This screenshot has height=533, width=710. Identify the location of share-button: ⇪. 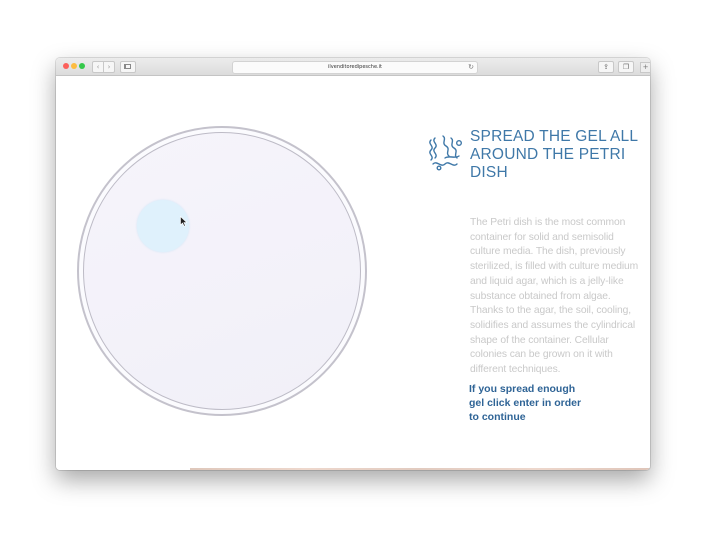
(606, 67).